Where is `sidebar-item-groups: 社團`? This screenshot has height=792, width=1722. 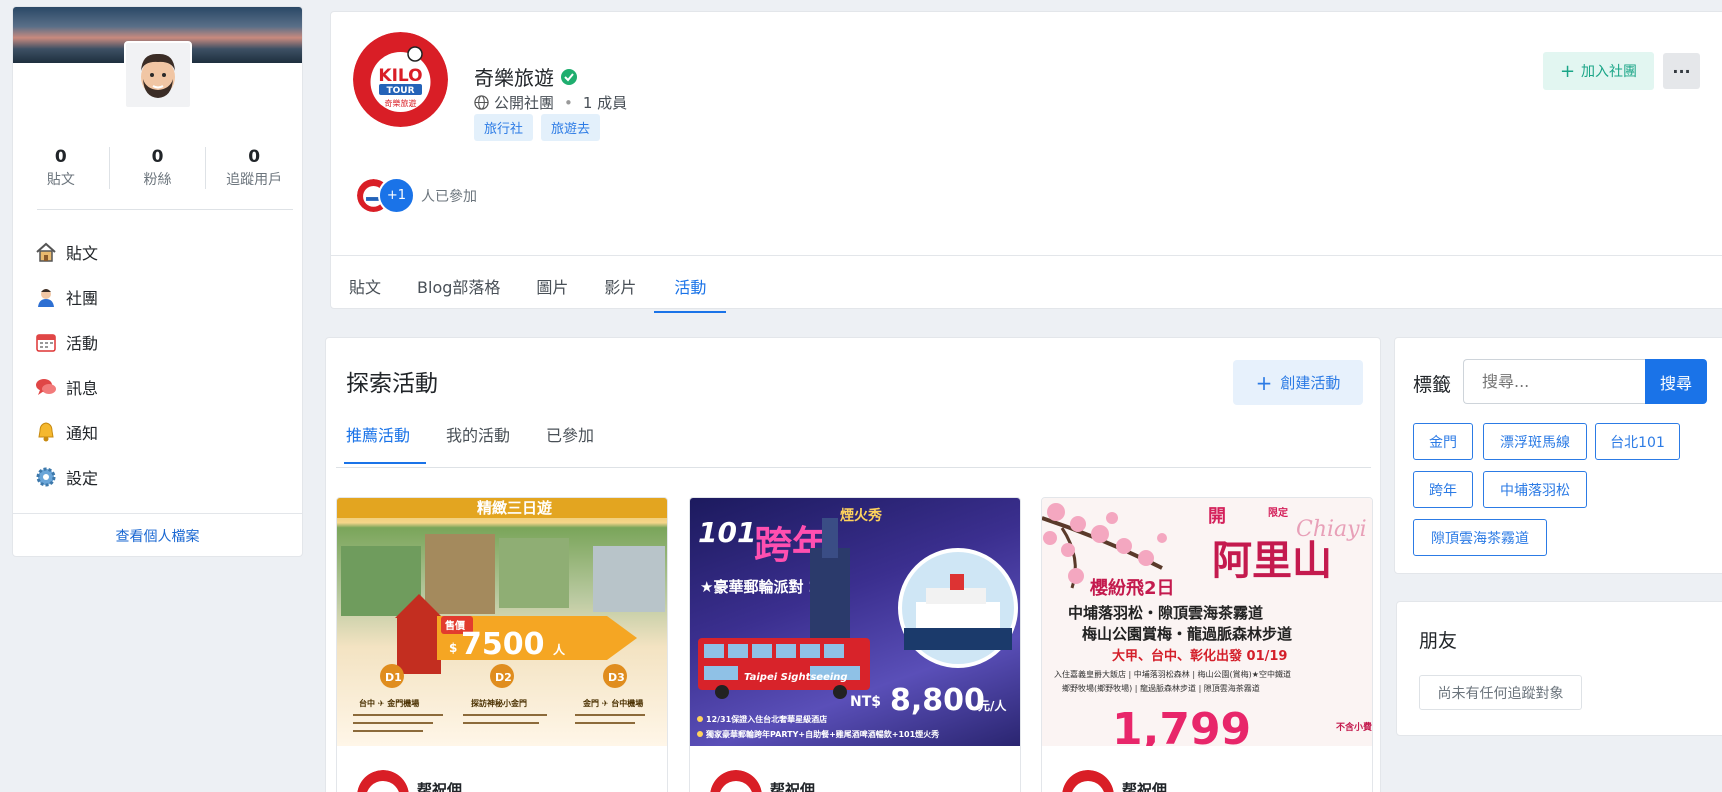
sidebar-item-groups: 社團 is located at coordinates (66, 296).